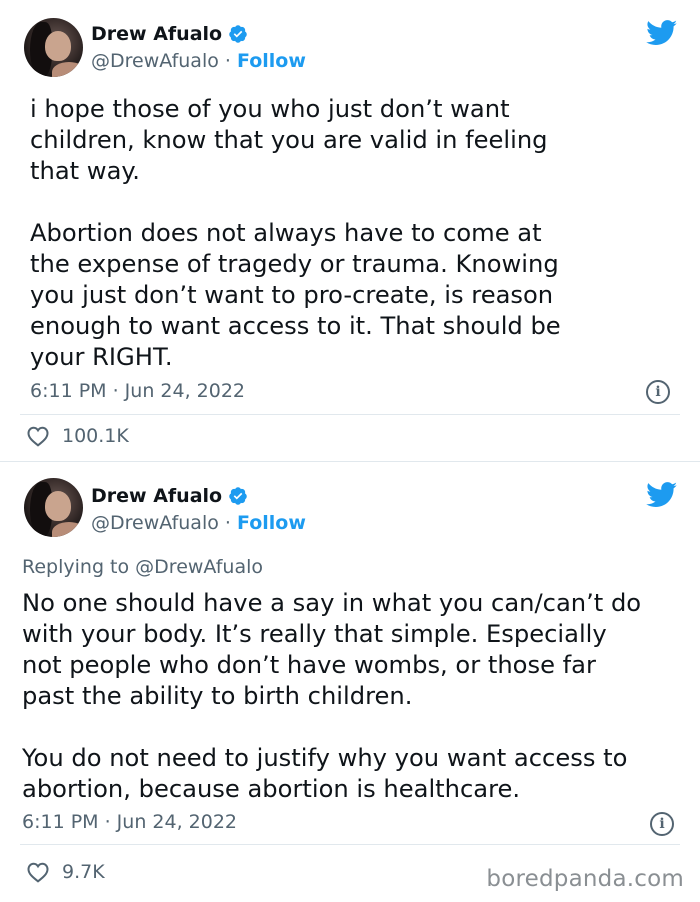 The width and height of the screenshot is (700, 902). I want to click on replying-to: Replying to @DrewAfualo, so click(142, 567).